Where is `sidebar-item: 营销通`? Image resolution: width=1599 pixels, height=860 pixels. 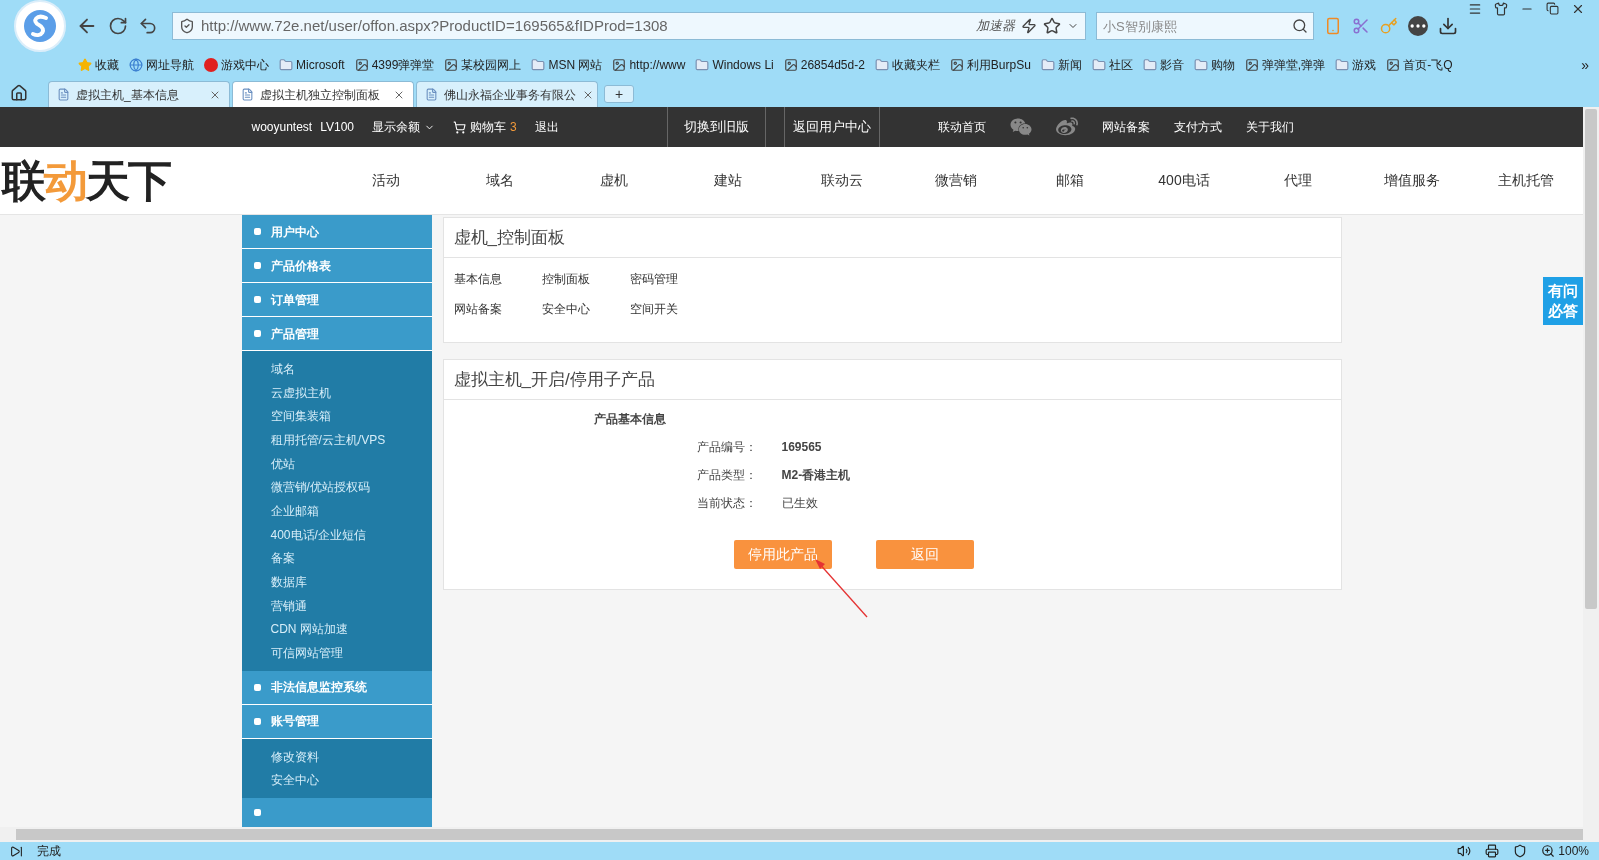
sidebar-item: 营销通 is located at coordinates (336, 605).